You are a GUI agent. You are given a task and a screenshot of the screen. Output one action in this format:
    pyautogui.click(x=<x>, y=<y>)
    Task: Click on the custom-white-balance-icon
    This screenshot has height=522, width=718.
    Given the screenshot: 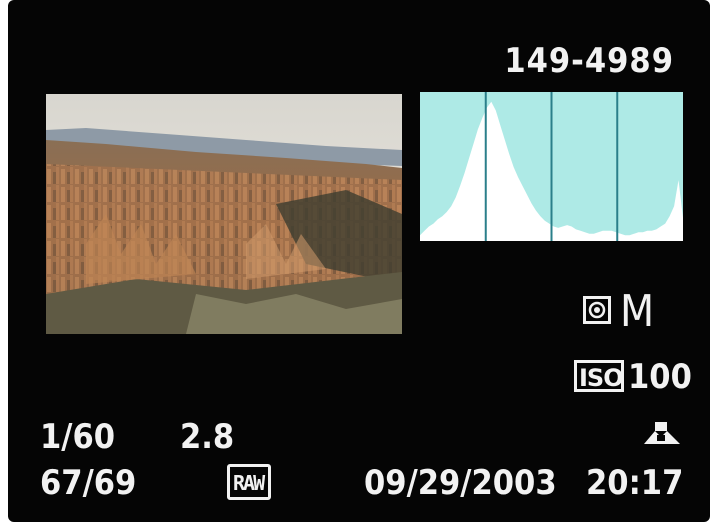 What is the action you would take?
    pyautogui.click(x=662, y=433)
    